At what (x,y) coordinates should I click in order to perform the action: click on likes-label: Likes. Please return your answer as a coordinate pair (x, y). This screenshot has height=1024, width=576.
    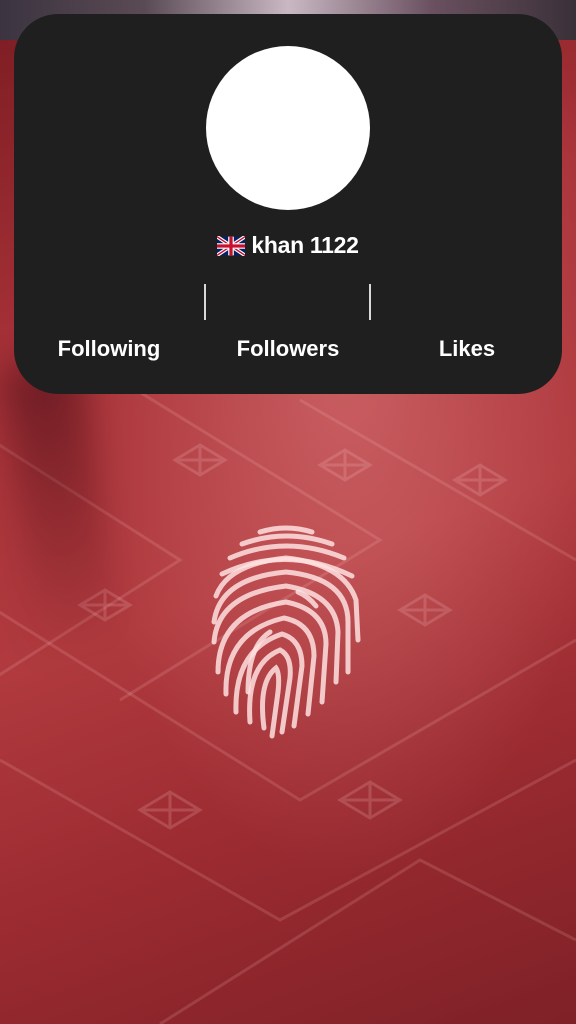
    Looking at the image, I should click on (467, 349).